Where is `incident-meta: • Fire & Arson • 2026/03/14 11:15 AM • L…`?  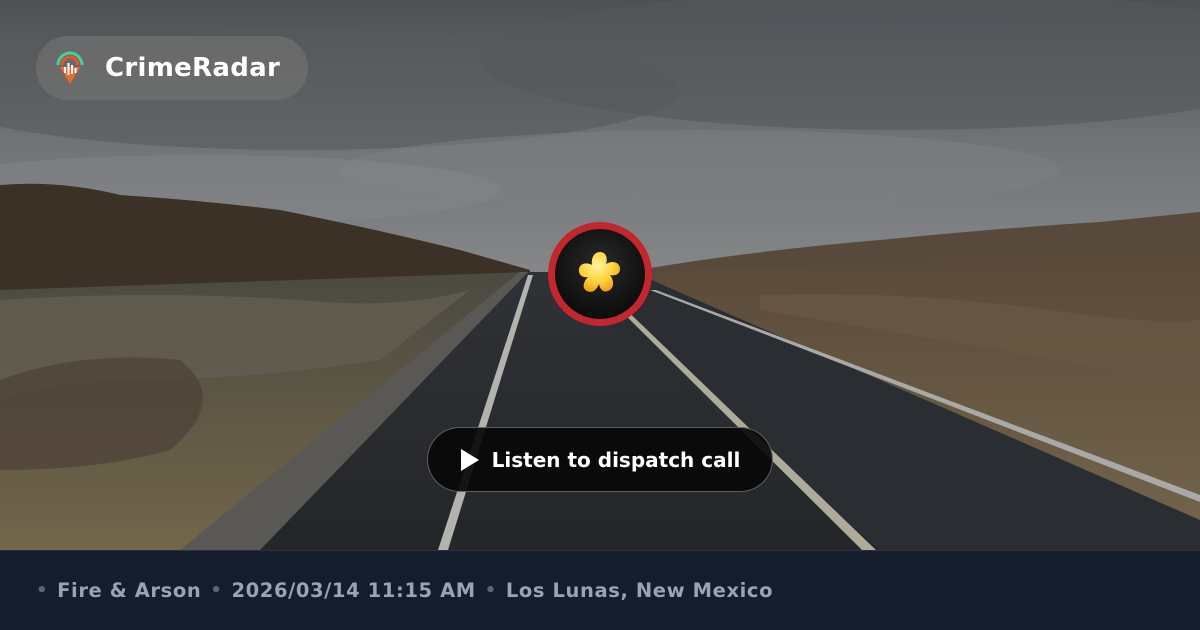 incident-meta: • Fire & Arson • 2026/03/14 11:15 AM • L… is located at coordinates (404, 590).